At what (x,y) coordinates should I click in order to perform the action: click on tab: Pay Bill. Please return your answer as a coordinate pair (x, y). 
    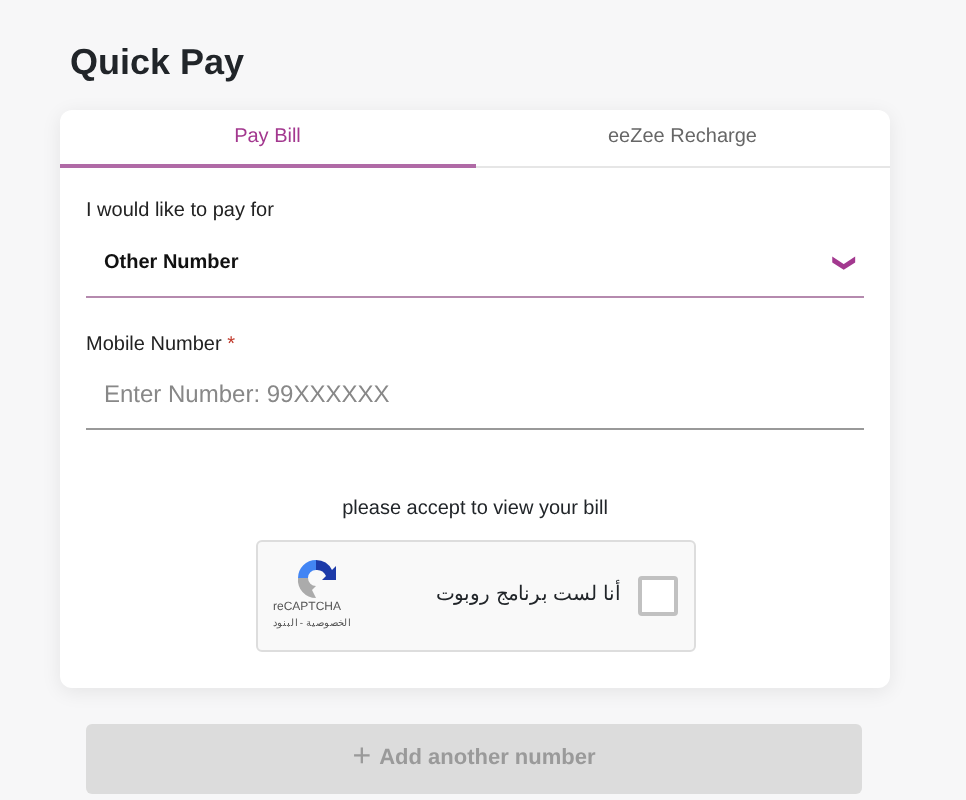
    Looking at the image, I should click on (267, 139).